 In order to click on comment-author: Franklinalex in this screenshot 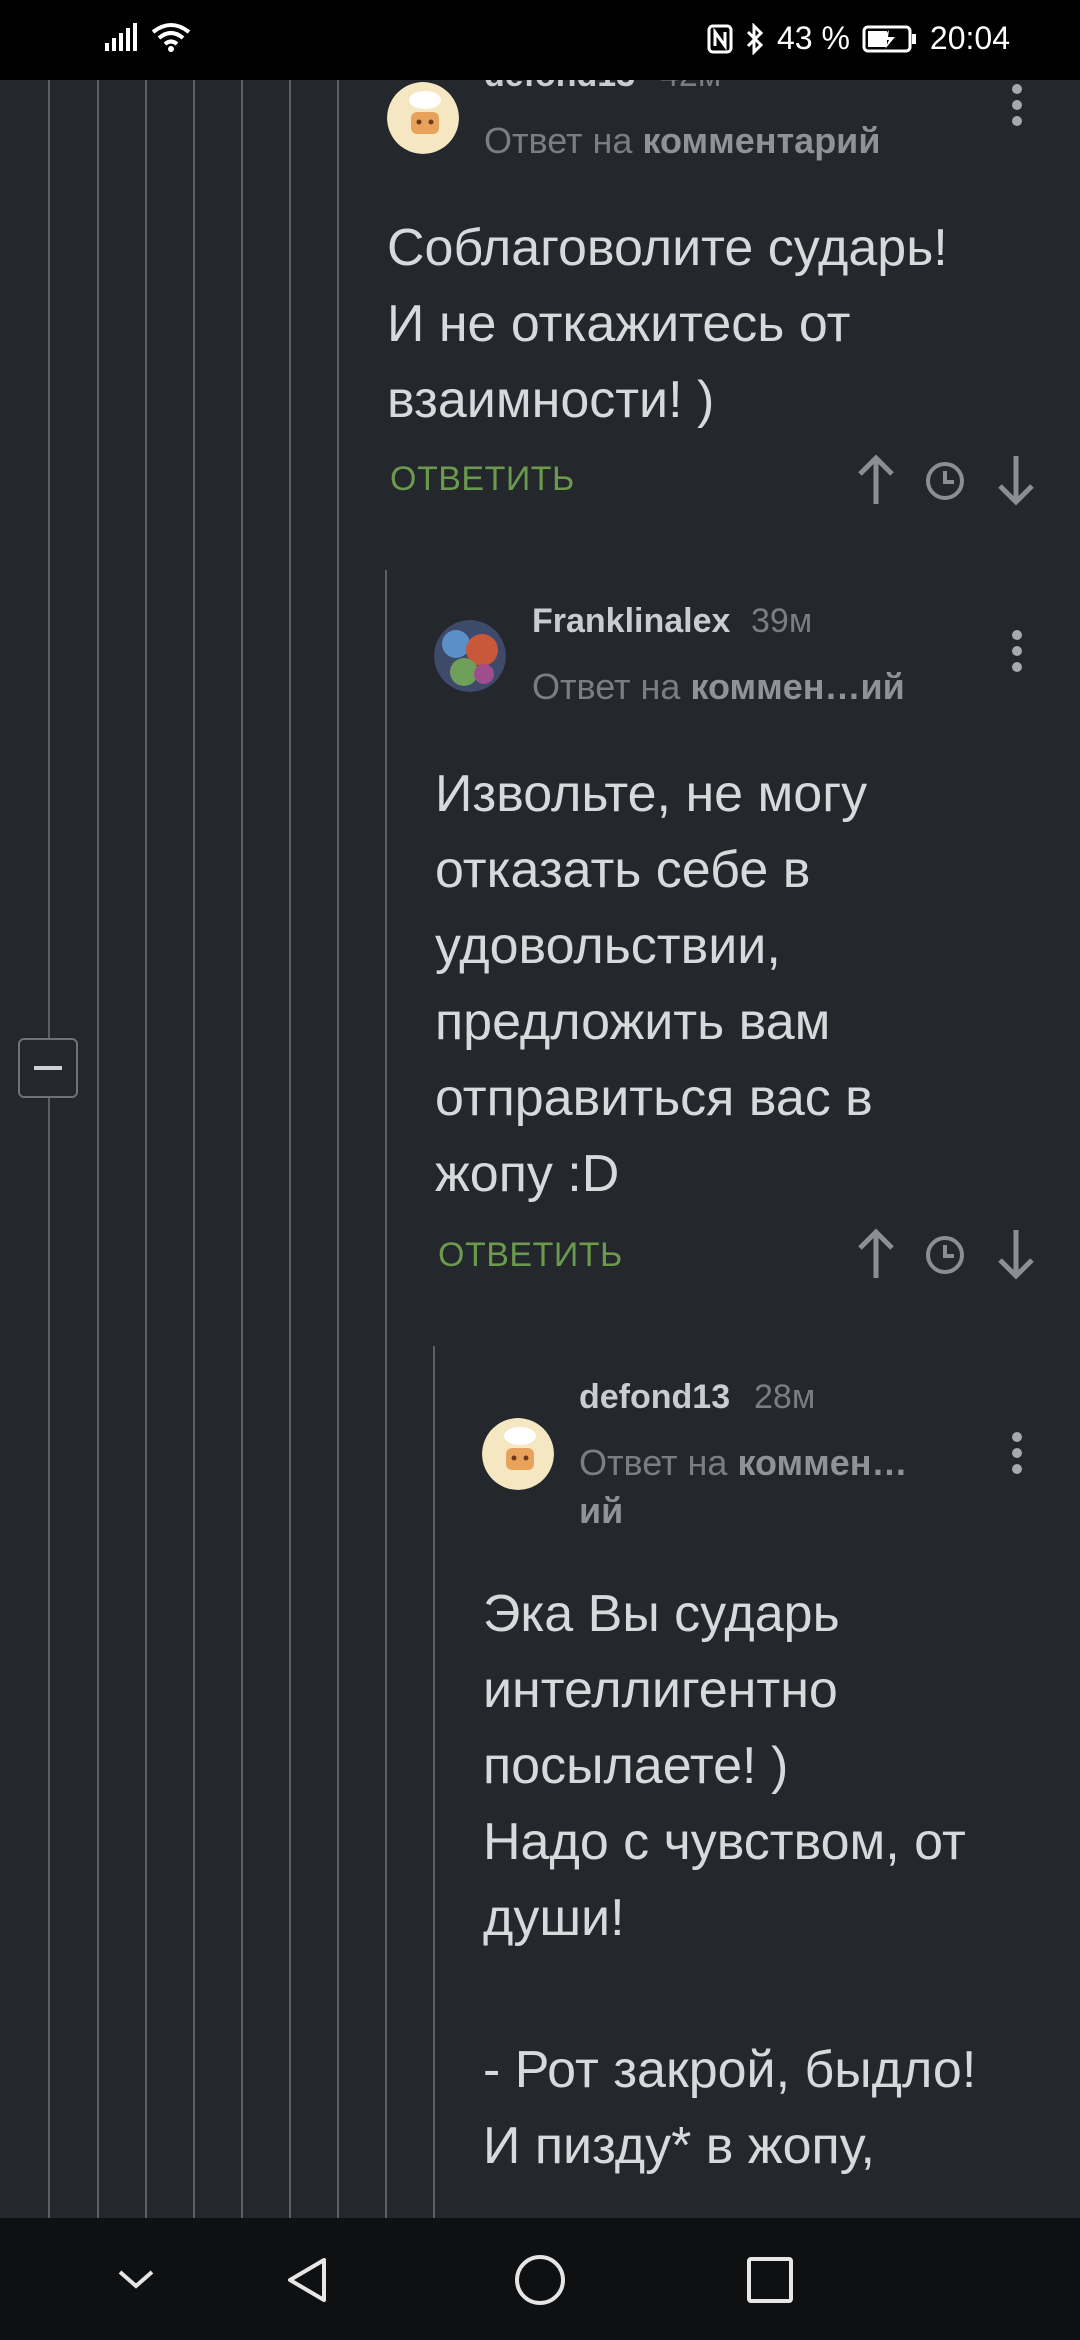, I will do `click(631, 621)`.